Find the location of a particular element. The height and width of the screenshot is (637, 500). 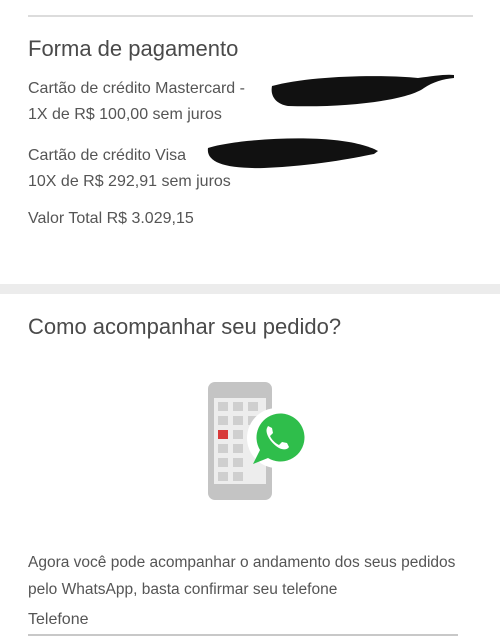

phone-label: Telefone is located at coordinates (58, 619).